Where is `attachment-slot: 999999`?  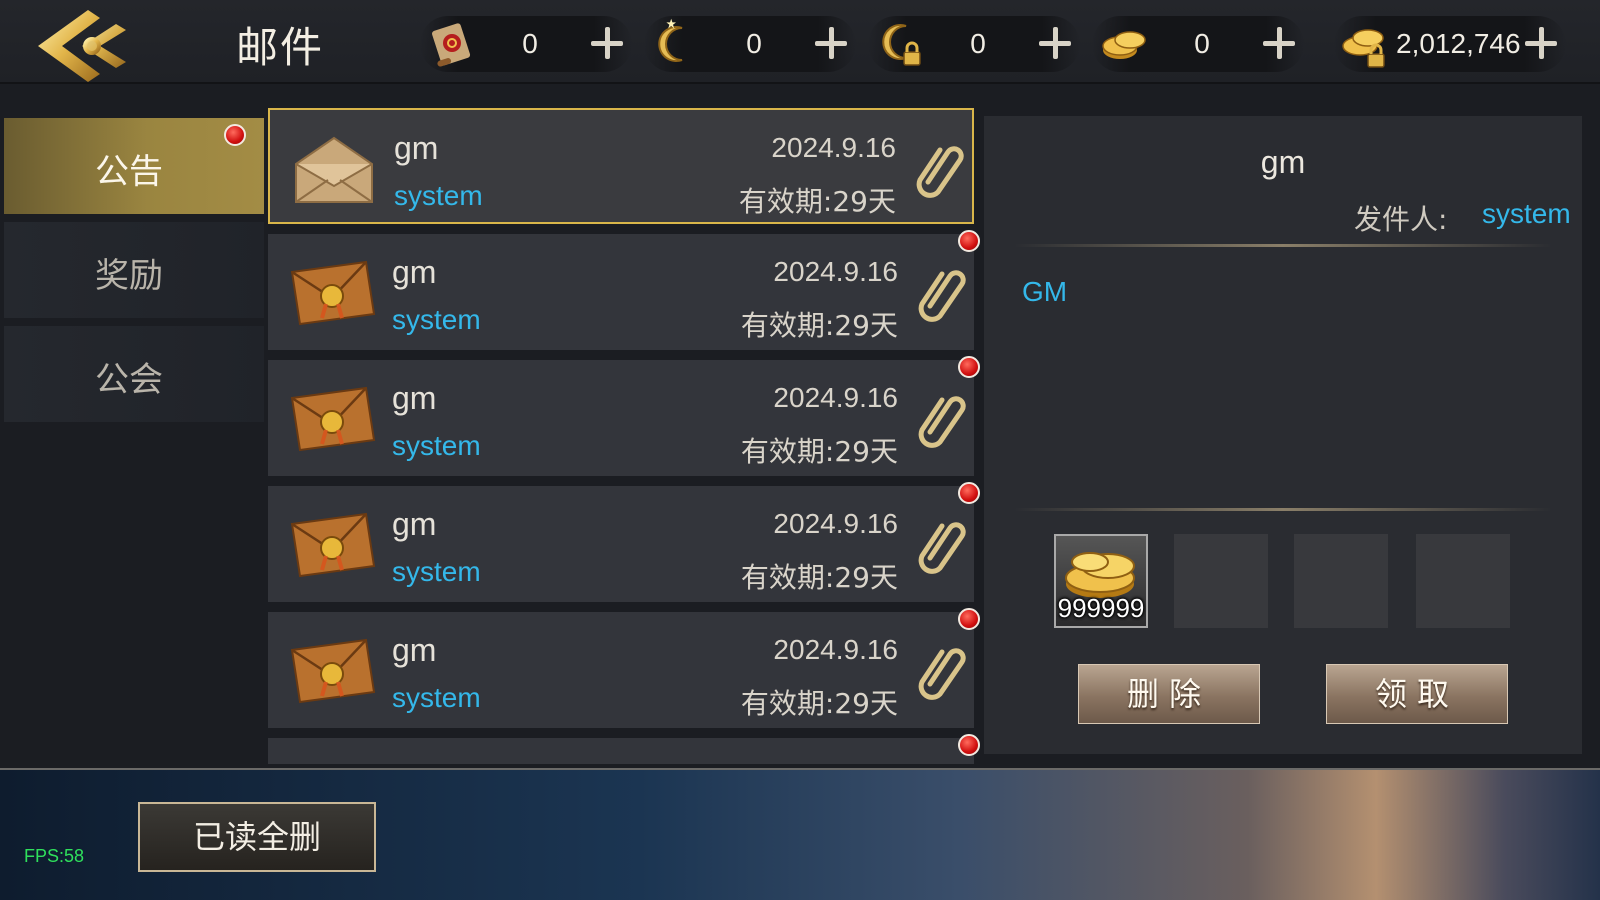
attachment-slot: 999999 is located at coordinates (1101, 581).